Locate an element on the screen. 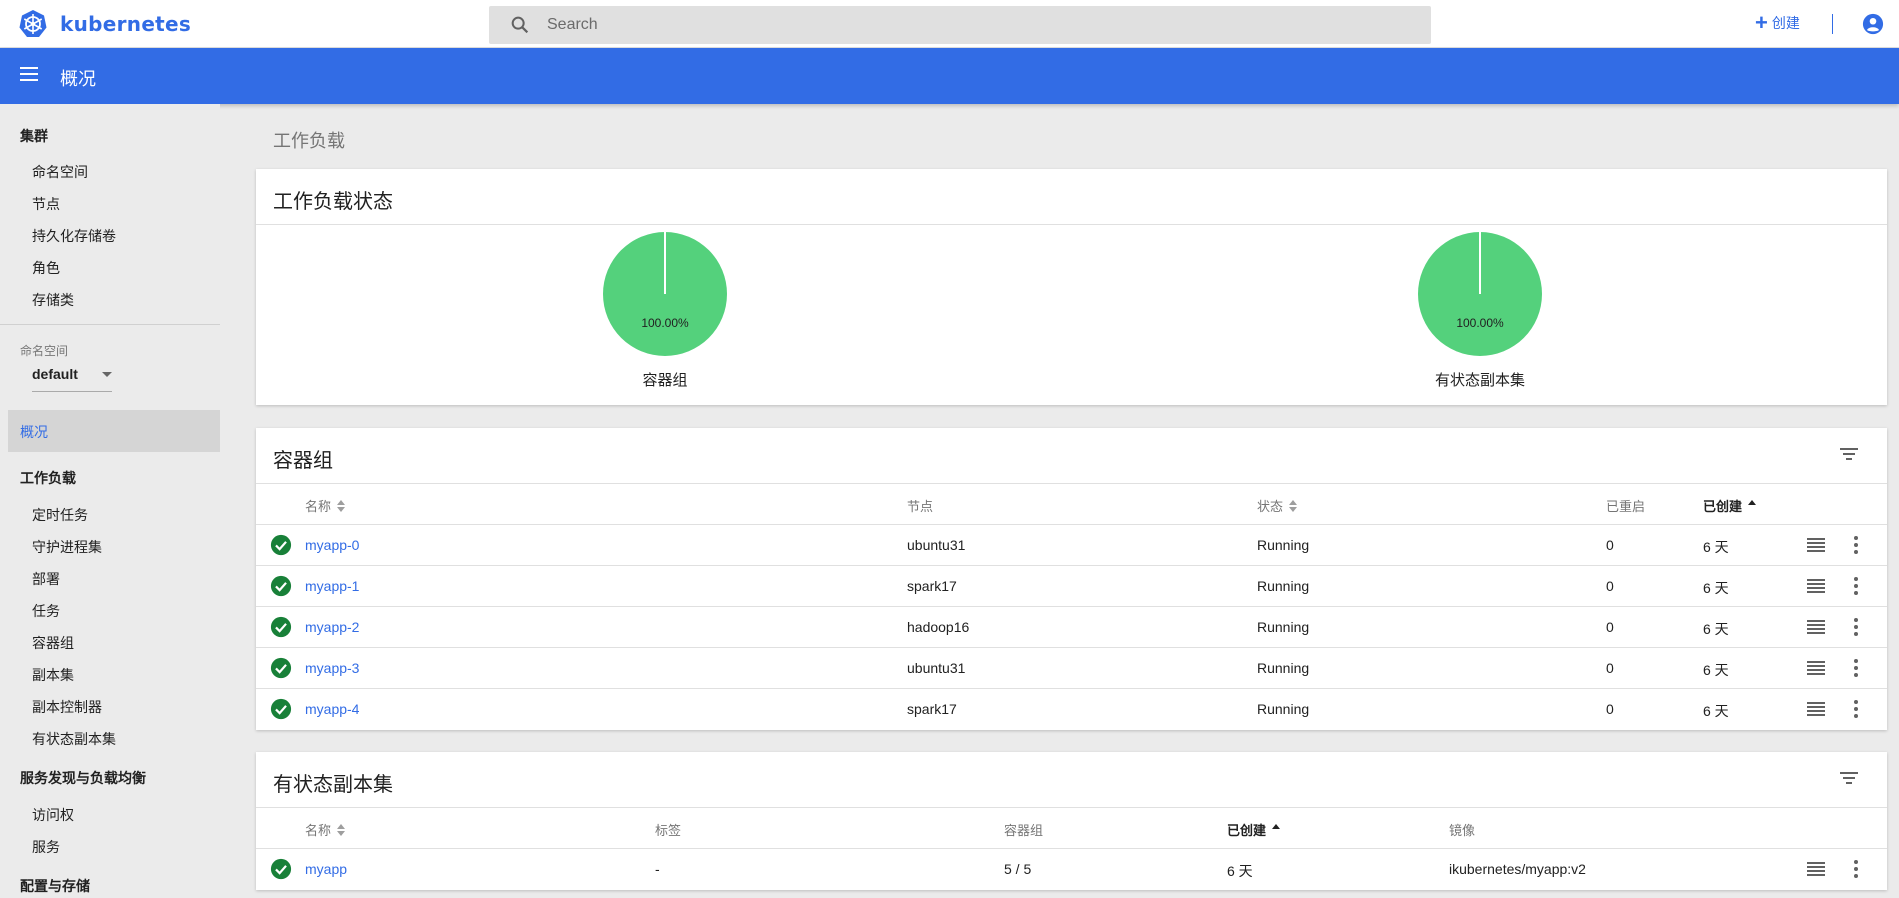  pod-name-link: myapp-4 is located at coordinates (332, 709).